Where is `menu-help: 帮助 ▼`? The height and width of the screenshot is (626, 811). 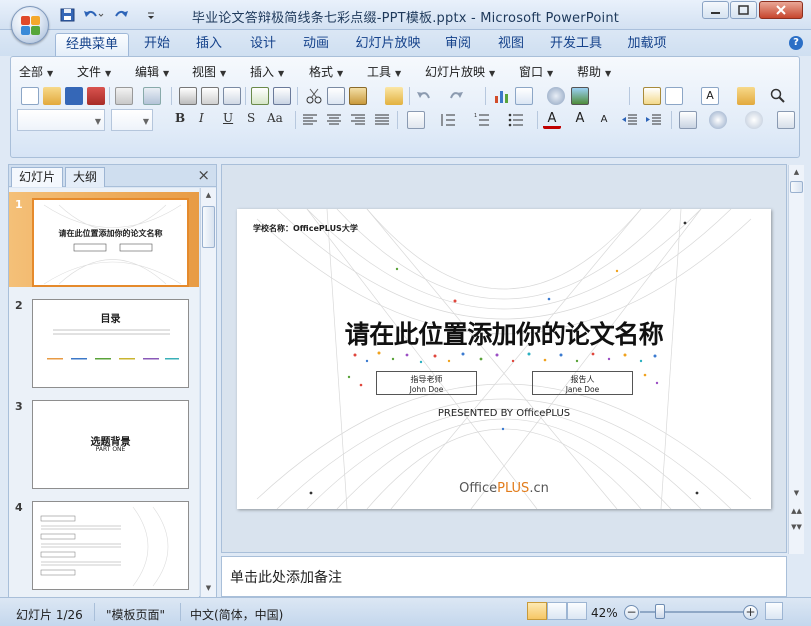 menu-help: 帮助 ▼ is located at coordinates (594, 71).